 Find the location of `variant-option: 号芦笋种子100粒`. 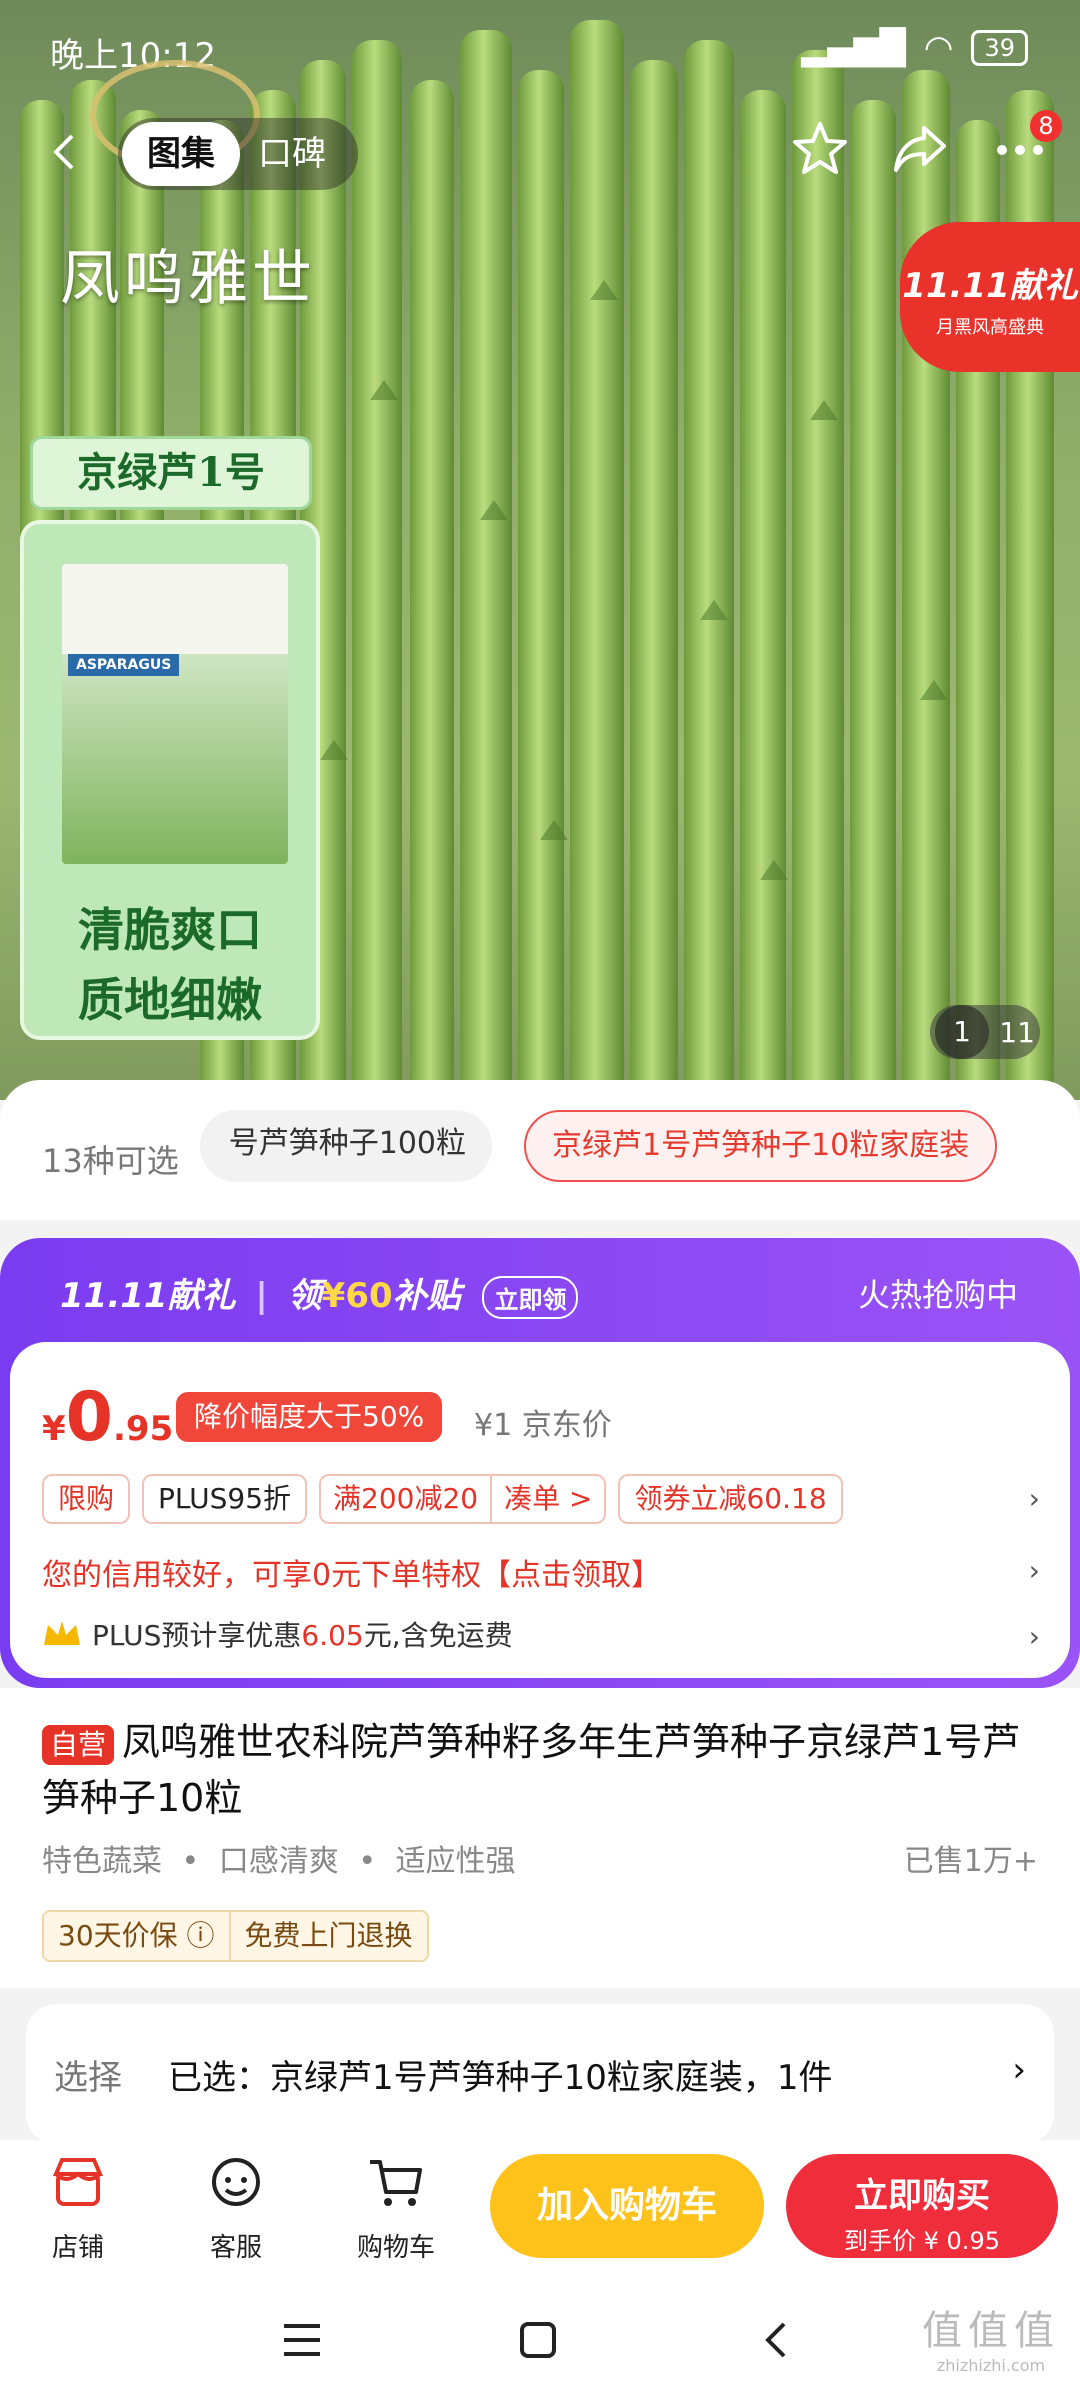

variant-option: 号芦笋种子100粒 is located at coordinates (346, 1146).